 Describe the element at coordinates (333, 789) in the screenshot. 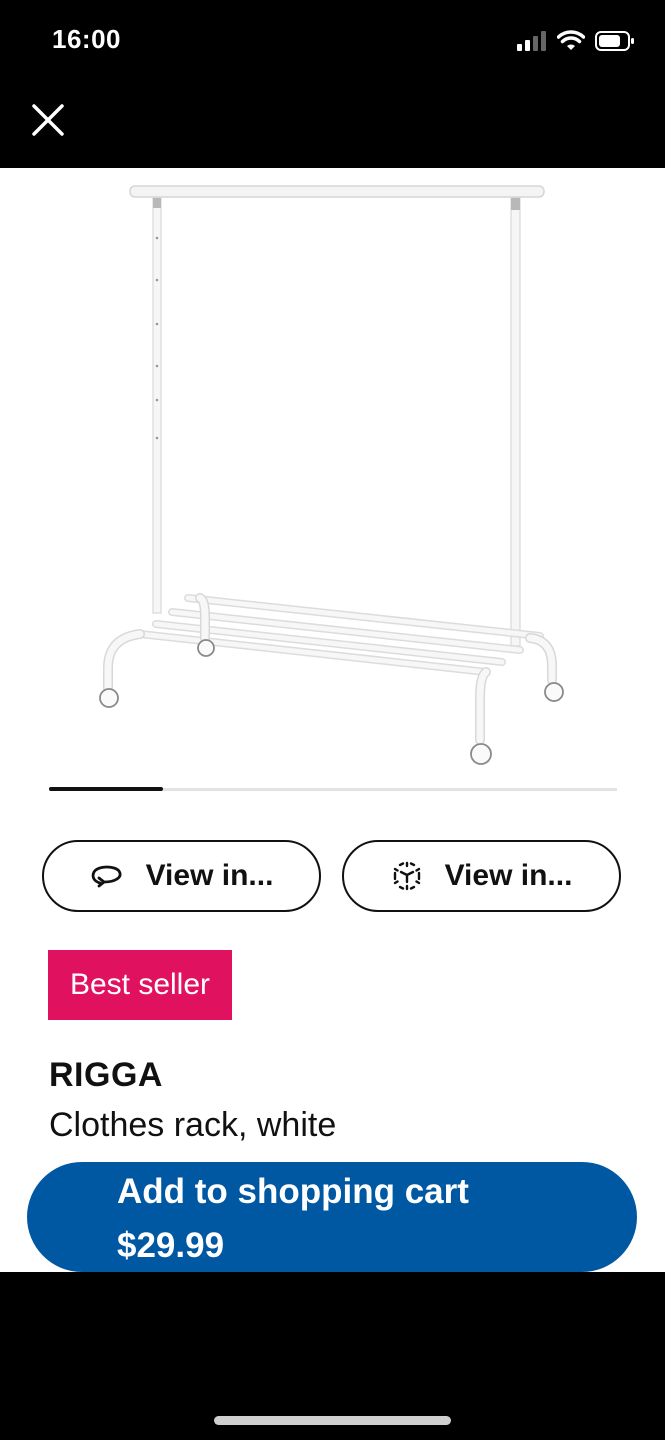

I see `gallery-progress` at that location.